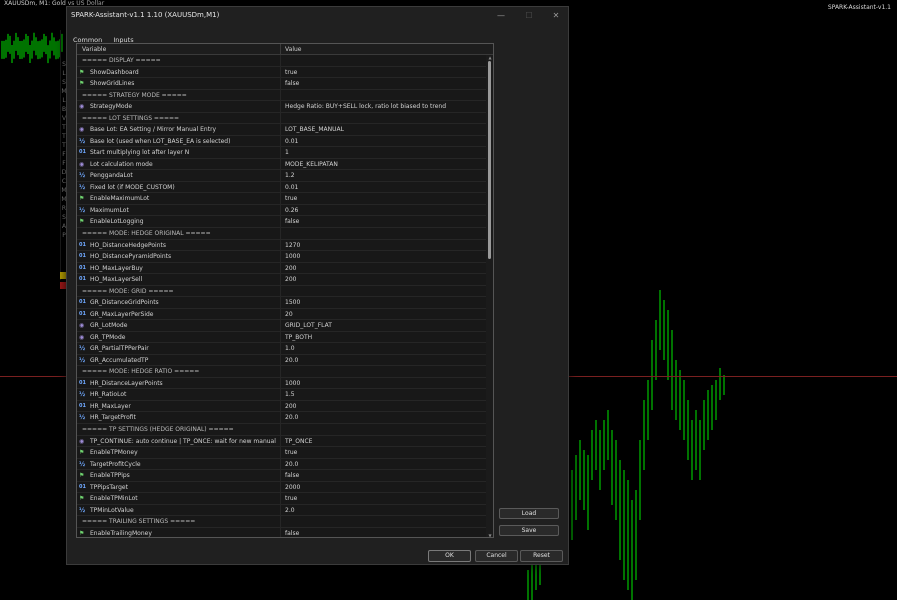 This screenshot has width=897, height=600. I want to click on variable-name: ===== STRATEGY MODE =====, so click(134, 95).